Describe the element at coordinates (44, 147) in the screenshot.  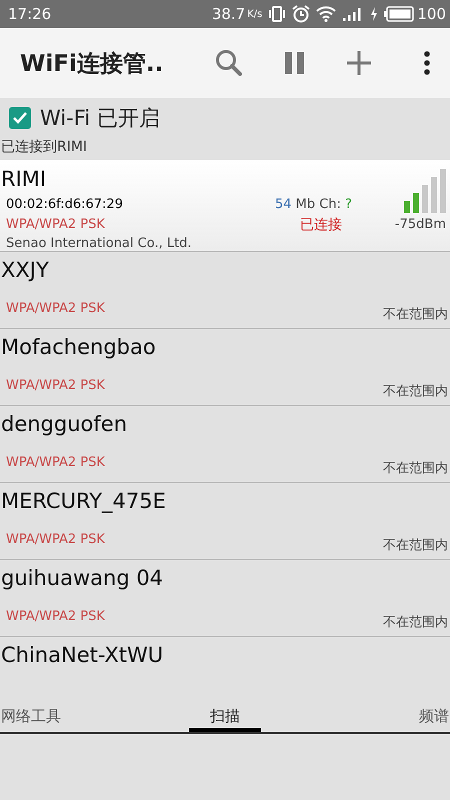
I see `connection-note: 已连接到RIMI` at that location.